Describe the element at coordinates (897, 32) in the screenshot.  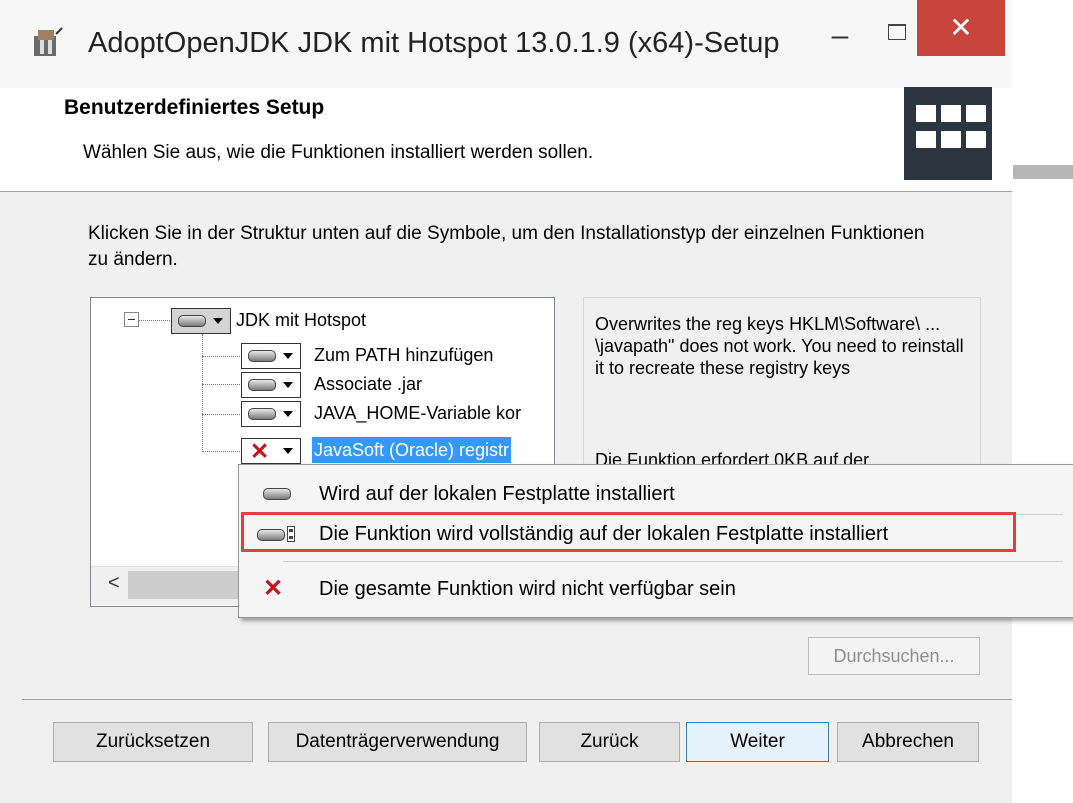
I see `maximize-icon` at that location.